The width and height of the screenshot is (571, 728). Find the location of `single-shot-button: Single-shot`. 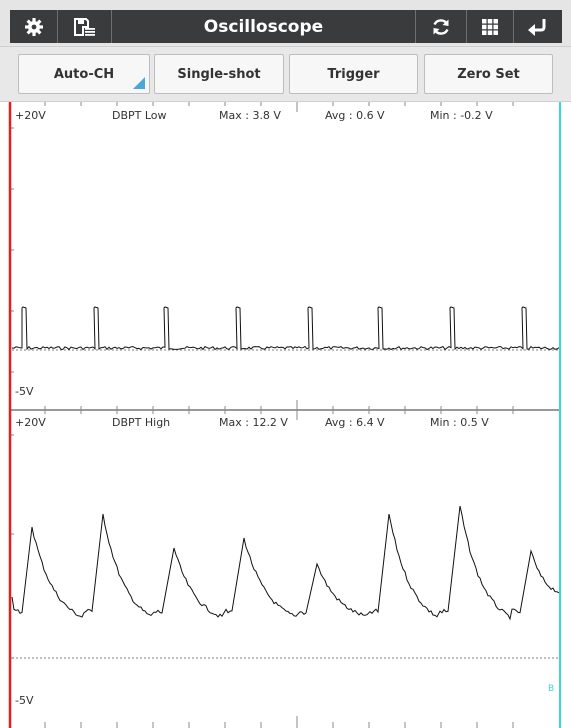

single-shot-button: Single-shot is located at coordinates (219, 74).